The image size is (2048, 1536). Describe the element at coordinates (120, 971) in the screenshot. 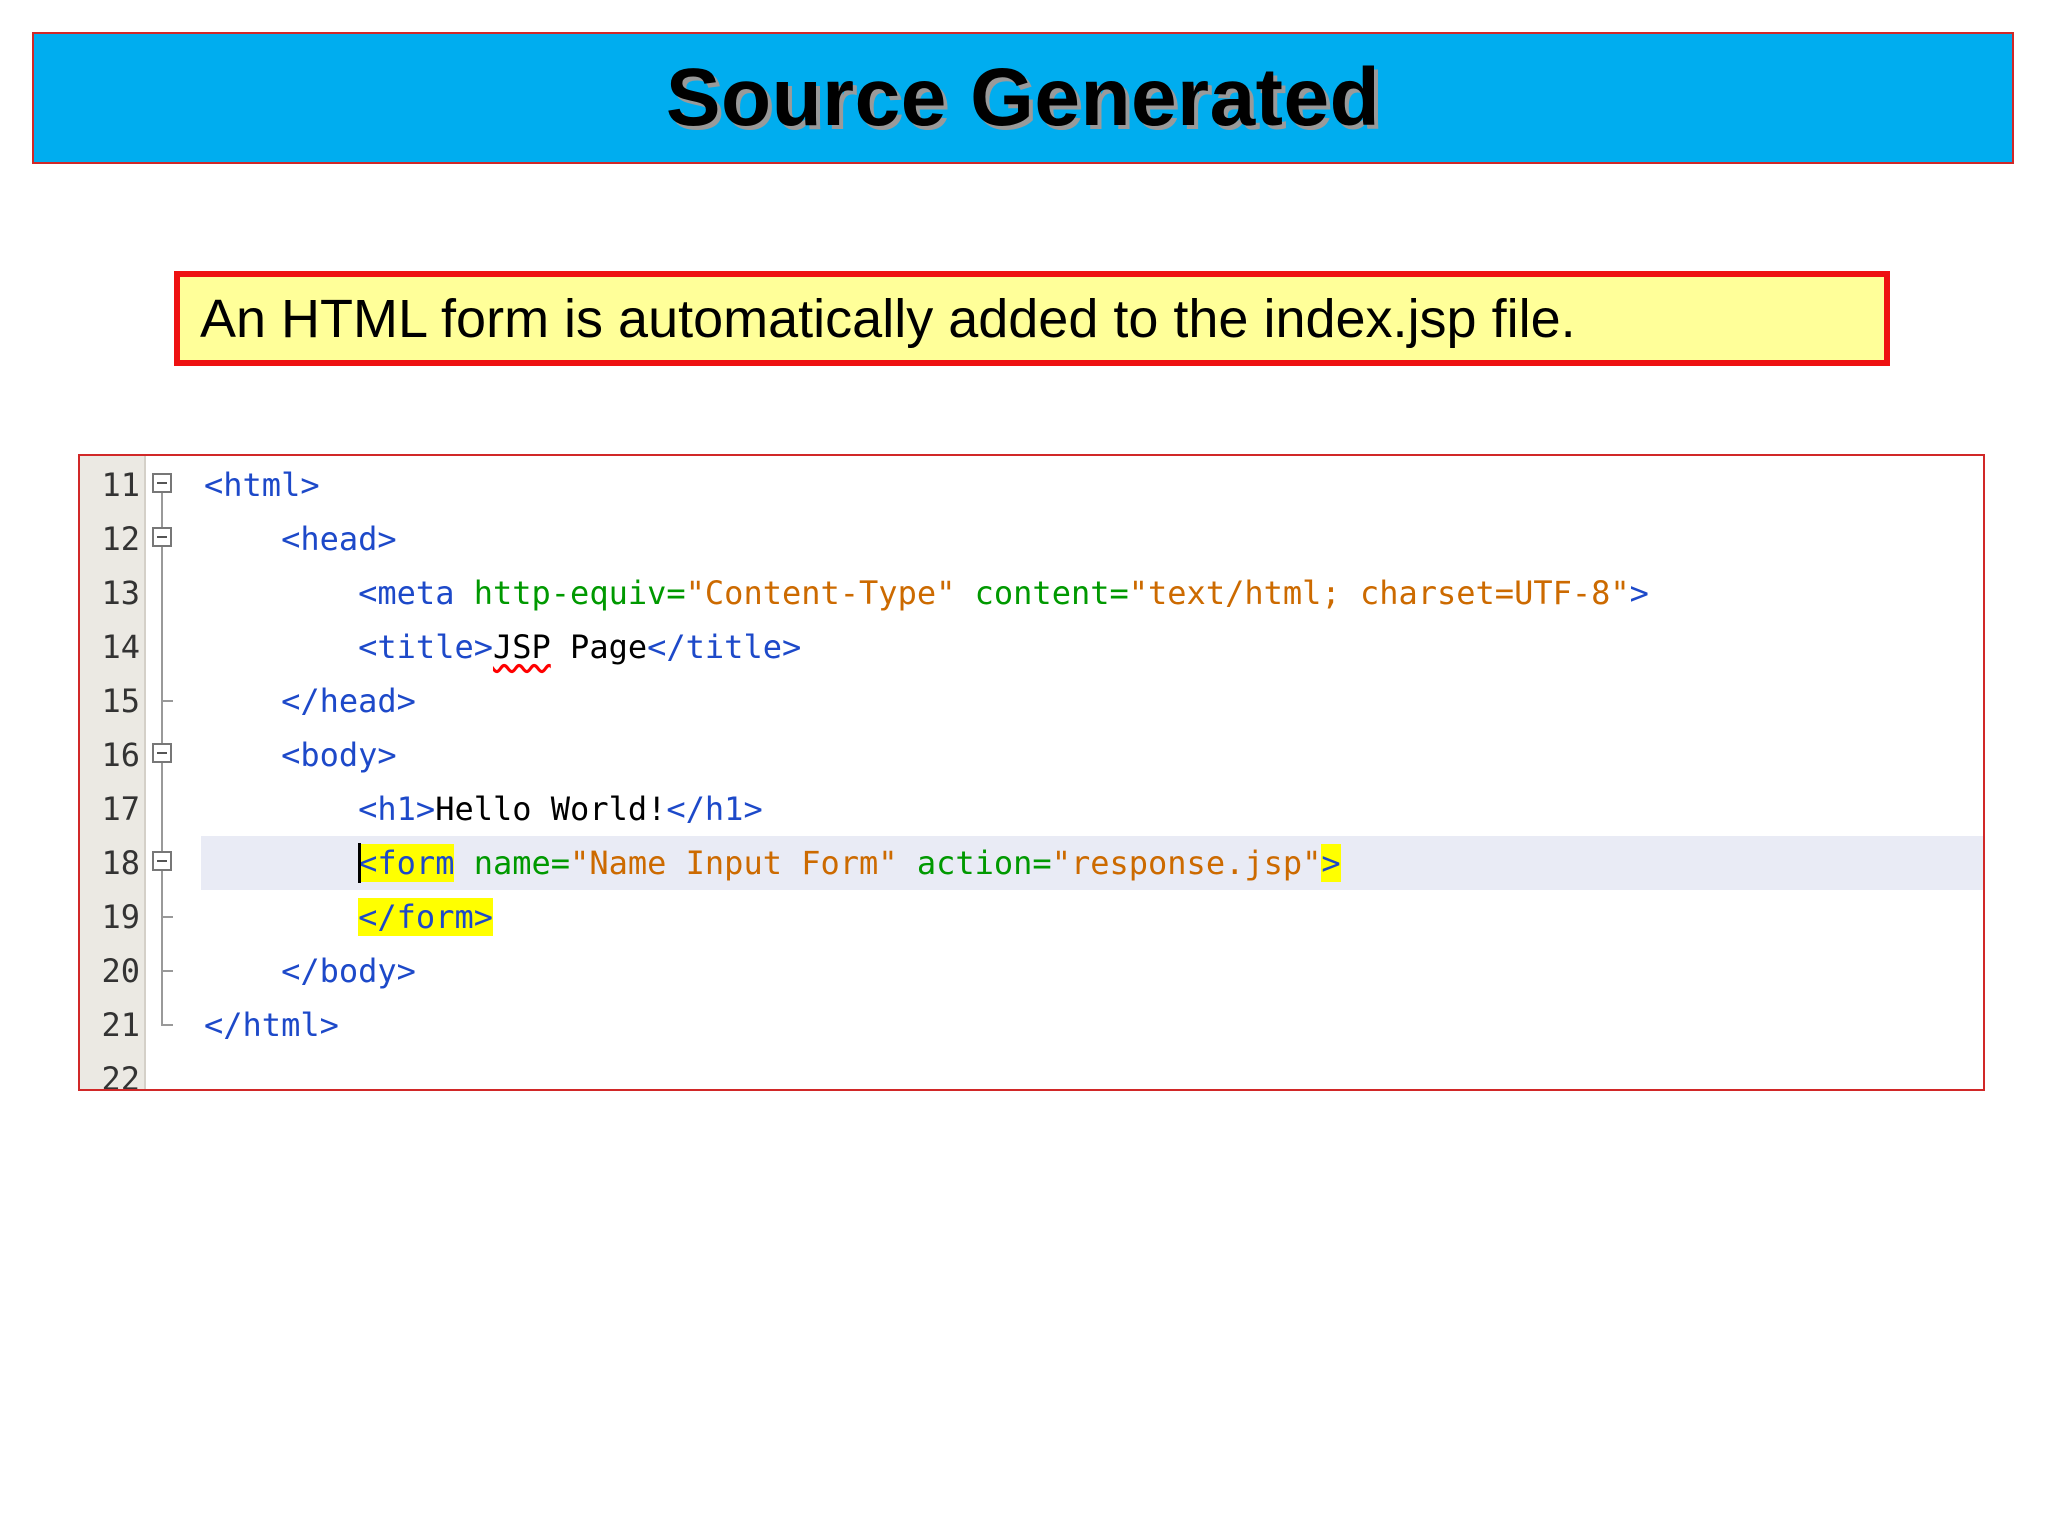

I see `line-number: 20` at that location.